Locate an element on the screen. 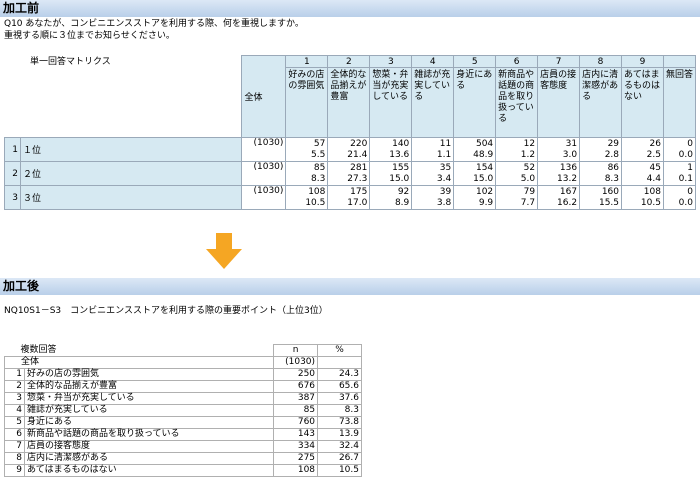 The width and height of the screenshot is (700, 496). cell: 11 1.1 is located at coordinates (433, 149).